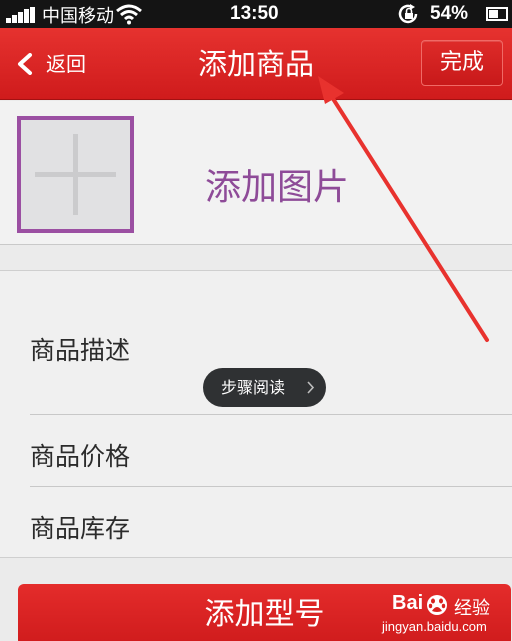 Image resolution: width=512 pixels, height=641 pixels. Describe the element at coordinates (408, 603) in the screenshot. I see `watermark-brand: Bai` at that location.